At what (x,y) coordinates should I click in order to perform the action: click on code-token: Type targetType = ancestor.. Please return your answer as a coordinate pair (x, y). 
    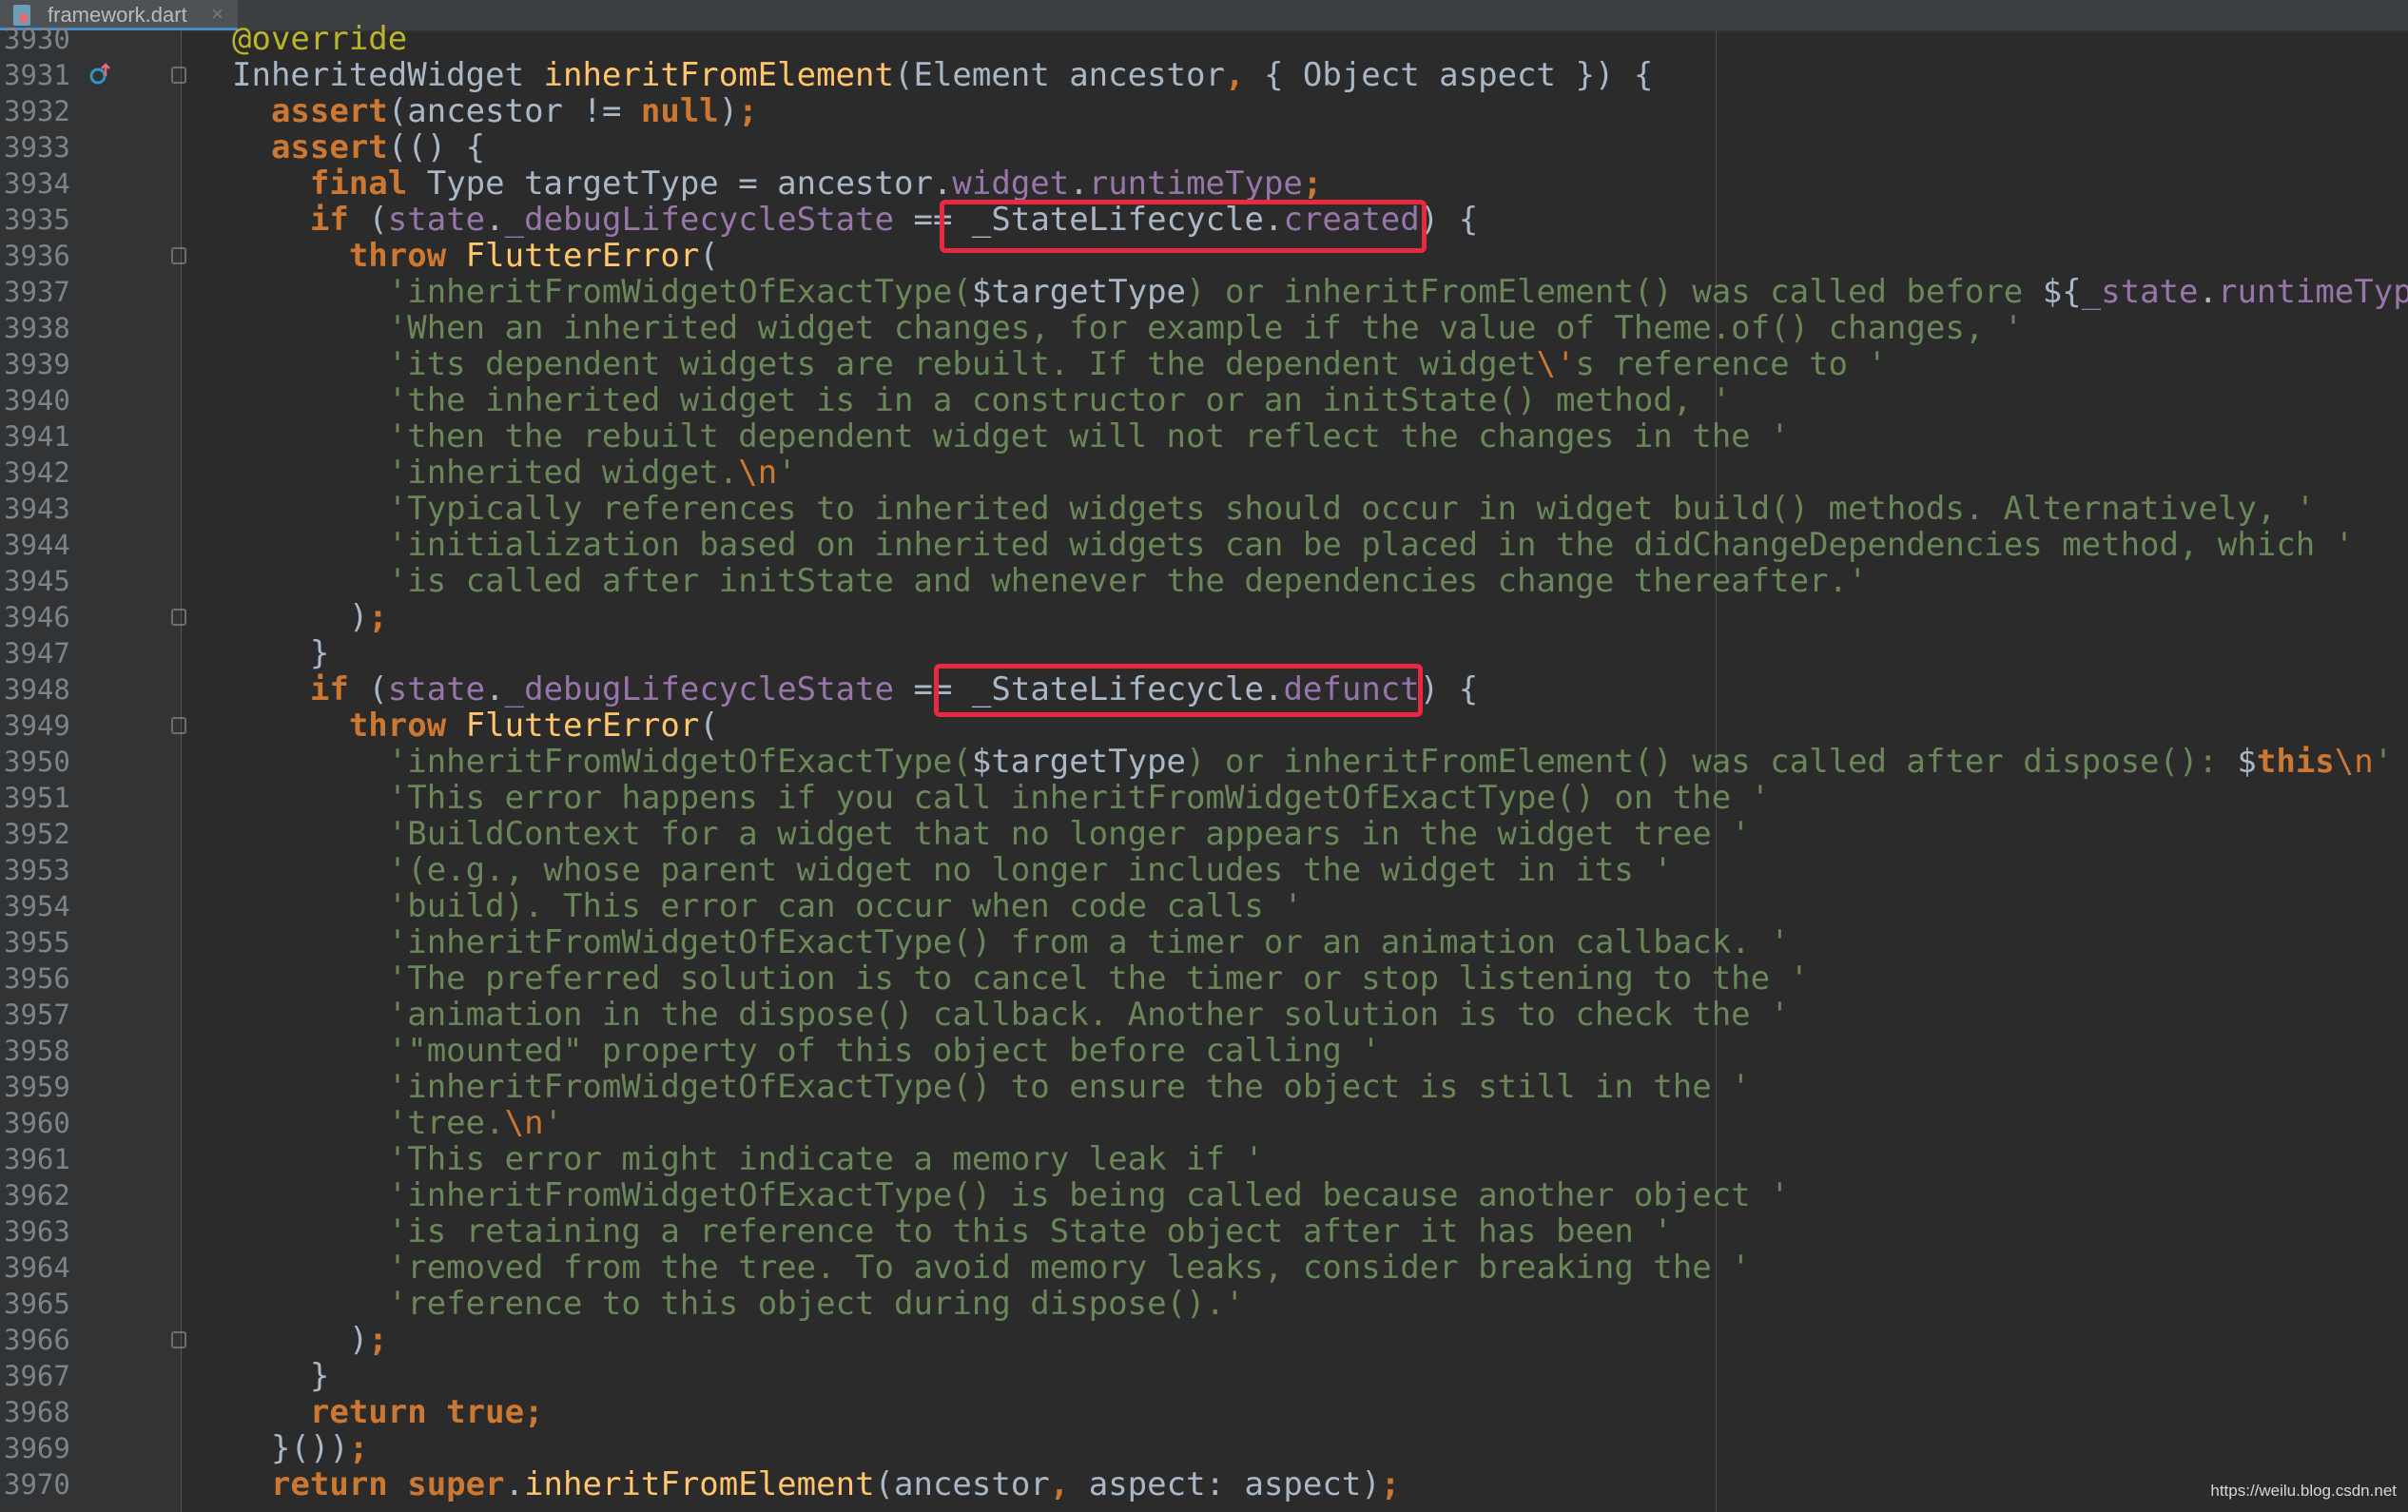
    Looking at the image, I should click on (690, 184).